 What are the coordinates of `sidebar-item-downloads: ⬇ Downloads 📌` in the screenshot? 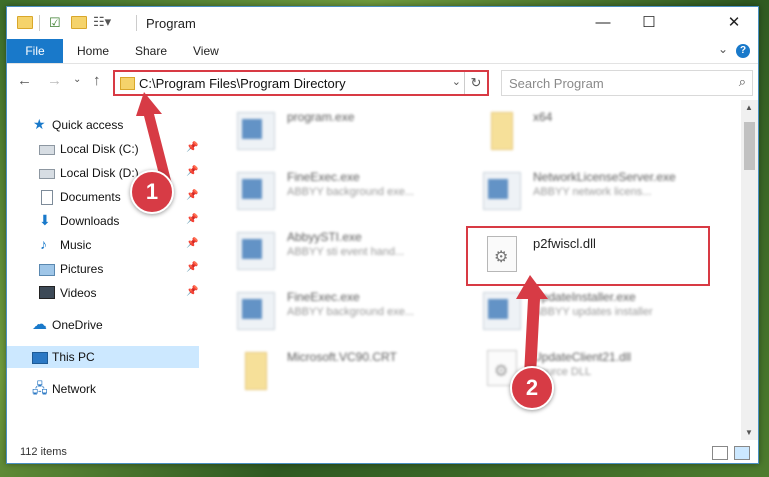 It's located at (103, 221).